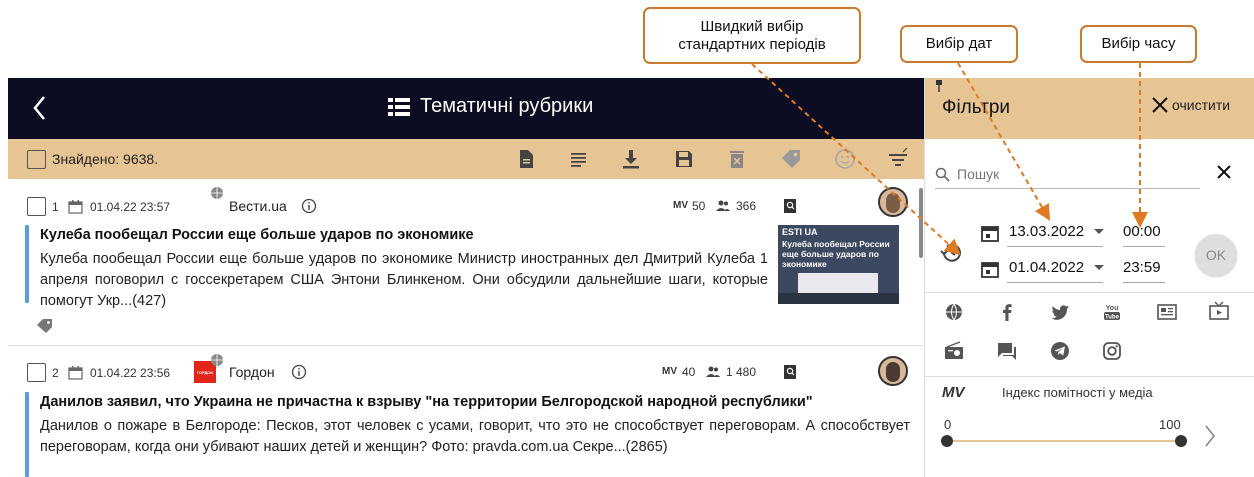 This screenshot has height=477, width=1254. Describe the element at coordinates (1007, 351) in the screenshot. I see `forum-icon` at that location.